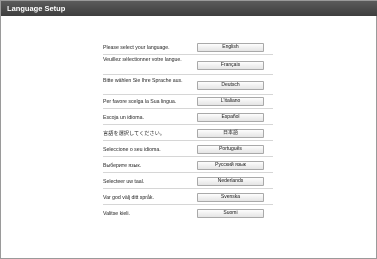 The image size is (377, 259). Describe the element at coordinates (124, 182) in the screenshot. I see `language-prompt: Selecteer uw taal.` at that location.